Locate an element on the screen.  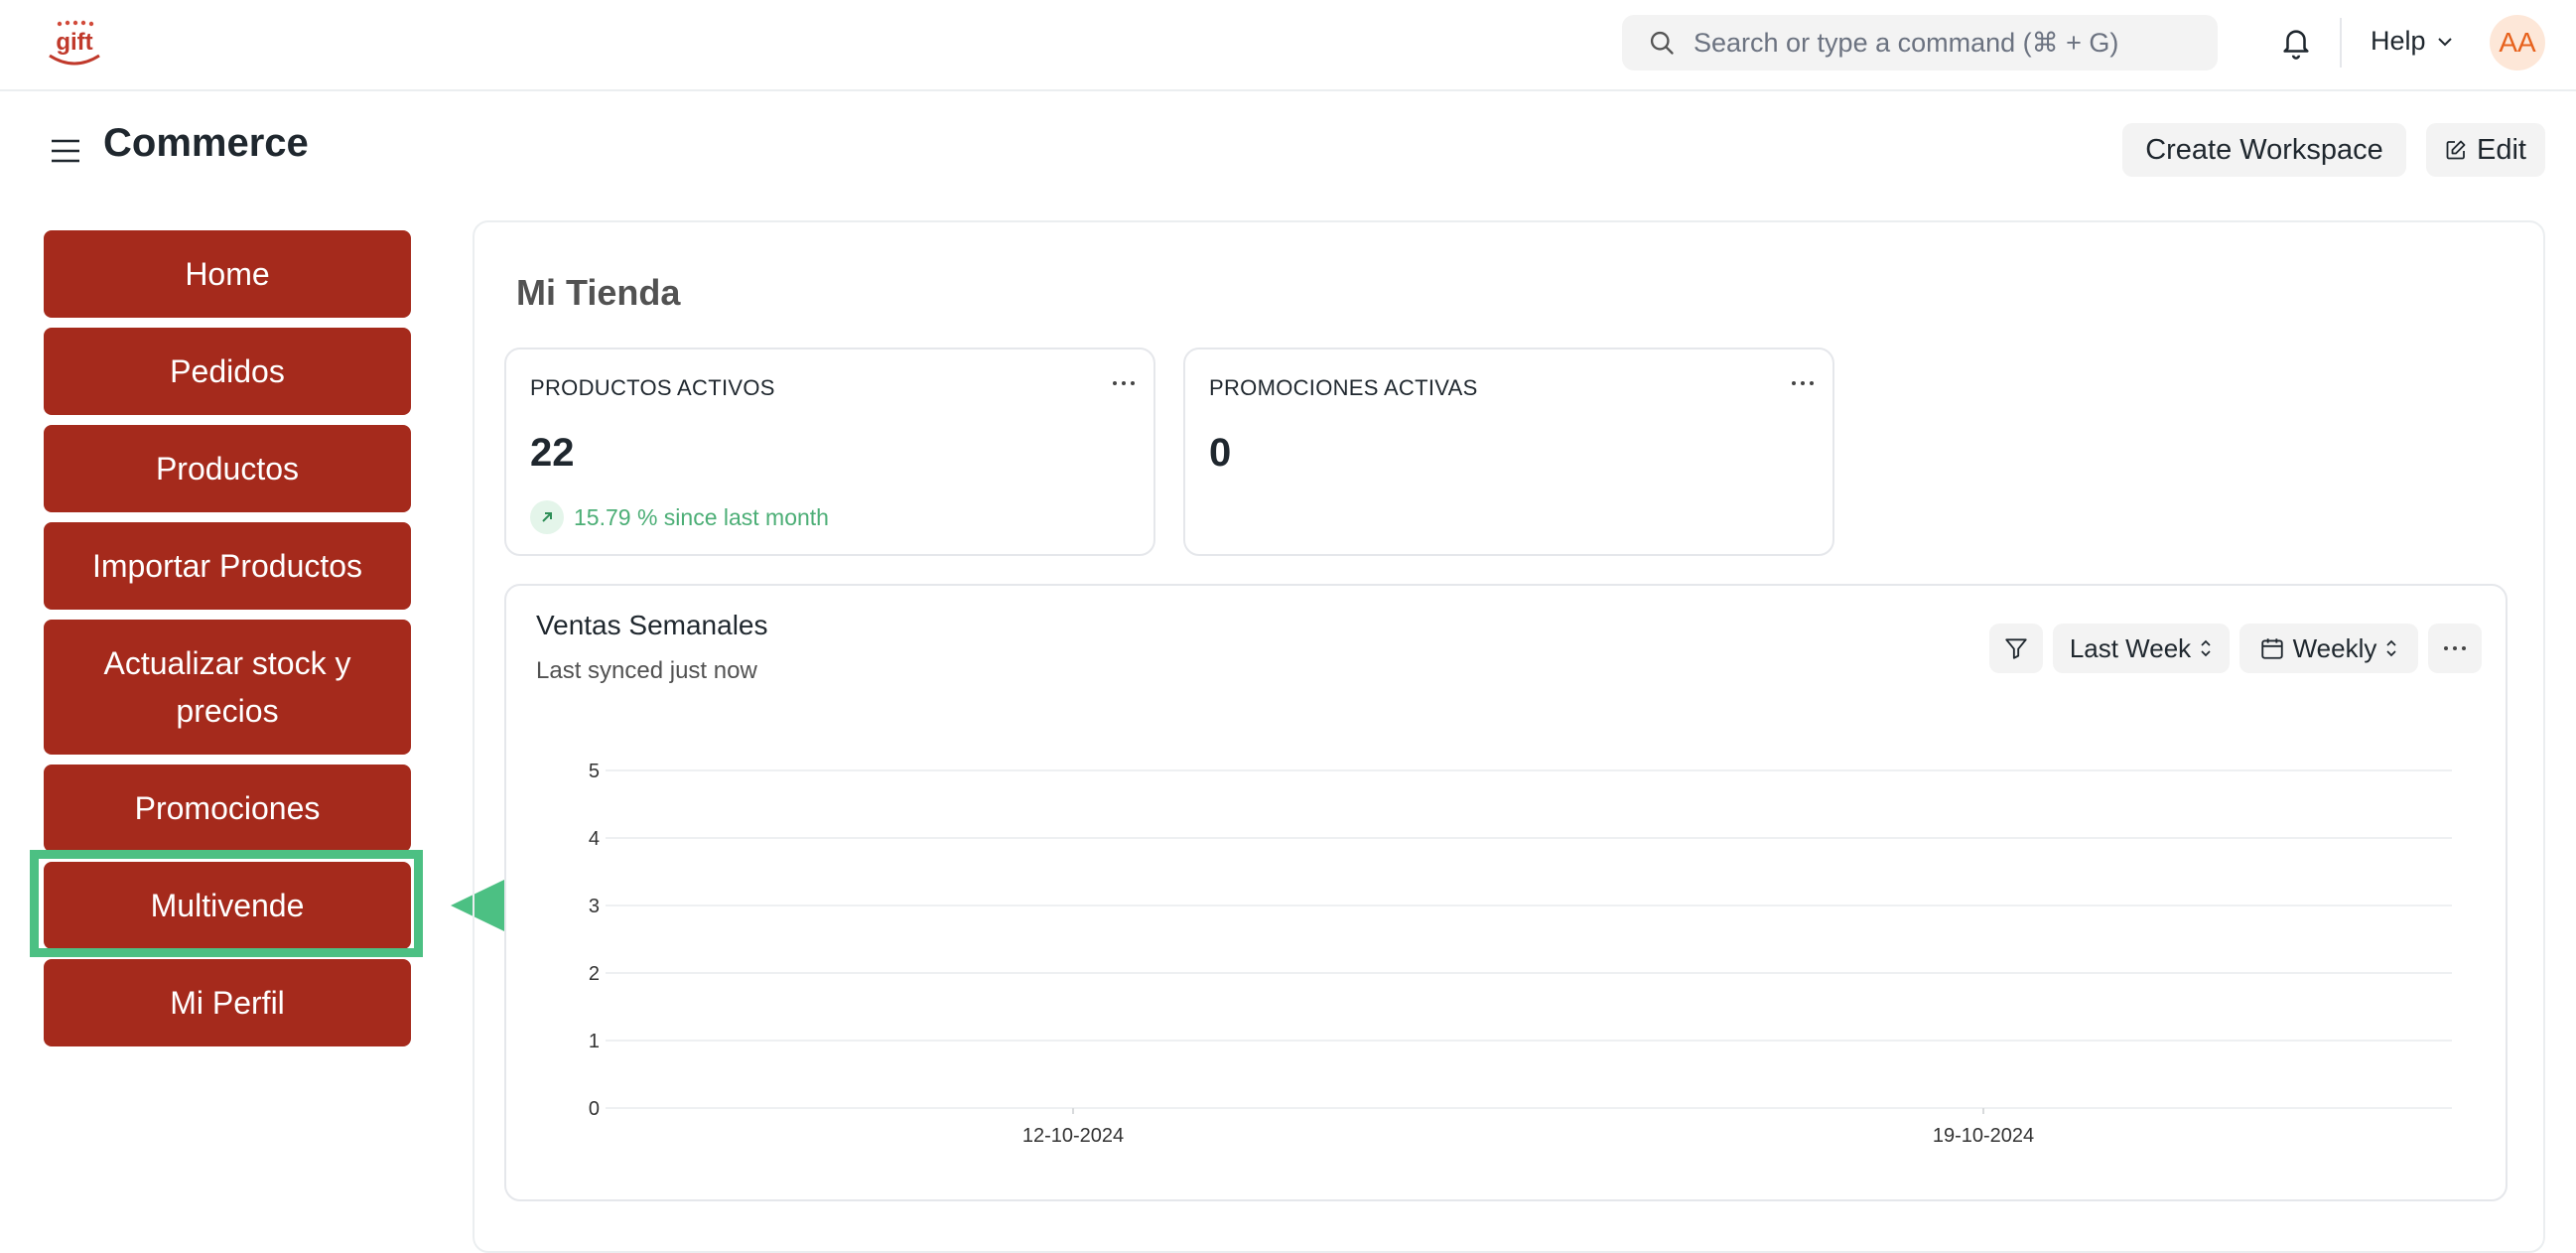
sidebar-item-actualizar-stock: Actualizar stock y precios is located at coordinates (227, 687).